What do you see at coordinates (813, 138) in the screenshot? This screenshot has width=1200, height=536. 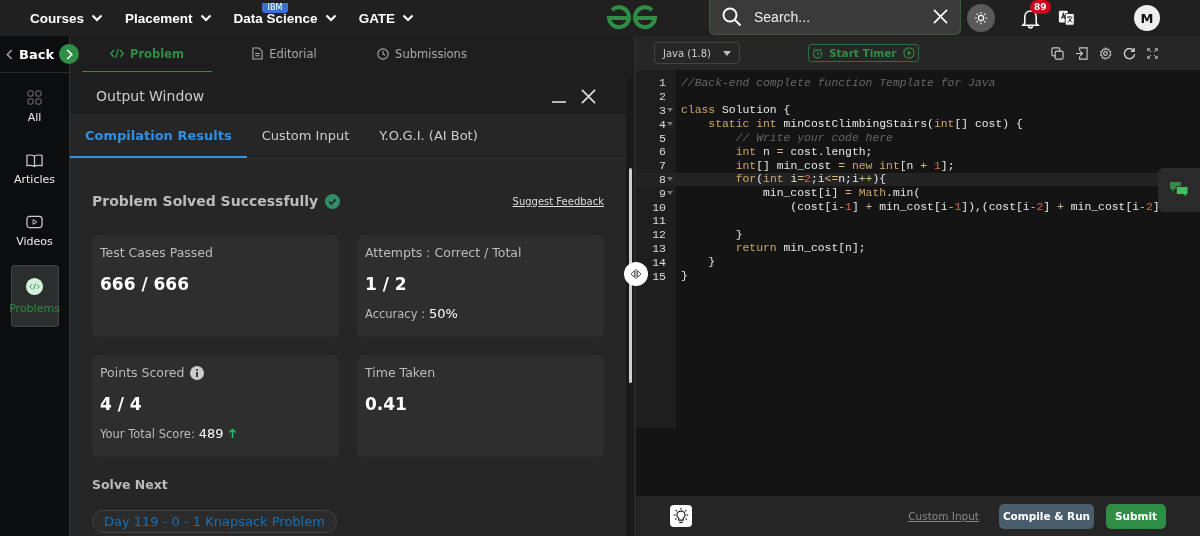 I see `code-line: // Write your code here` at bounding box center [813, 138].